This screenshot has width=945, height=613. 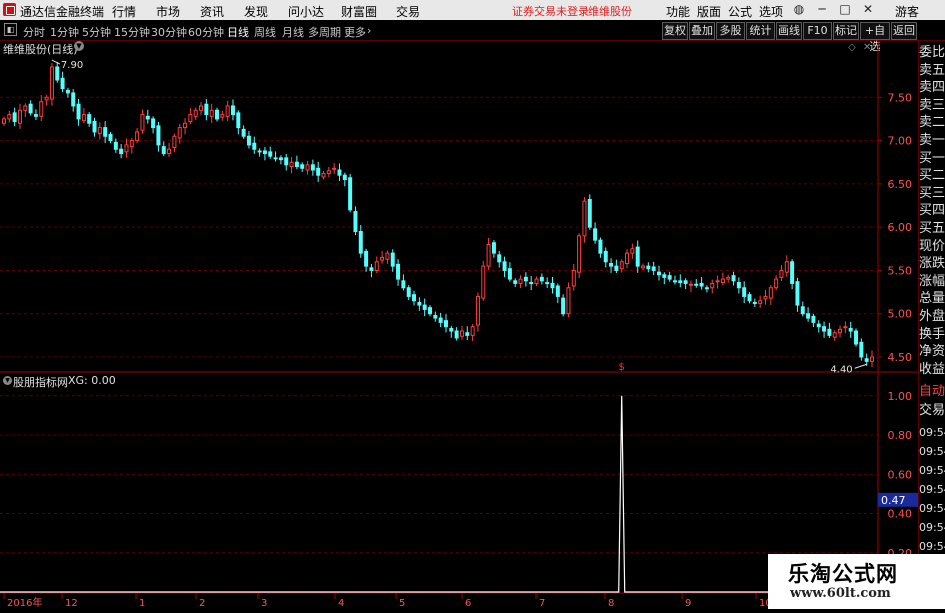 What do you see at coordinates (542, 603) in the screenshot?
I see `xaxis-label: 7` at bounding box center [542, 603].